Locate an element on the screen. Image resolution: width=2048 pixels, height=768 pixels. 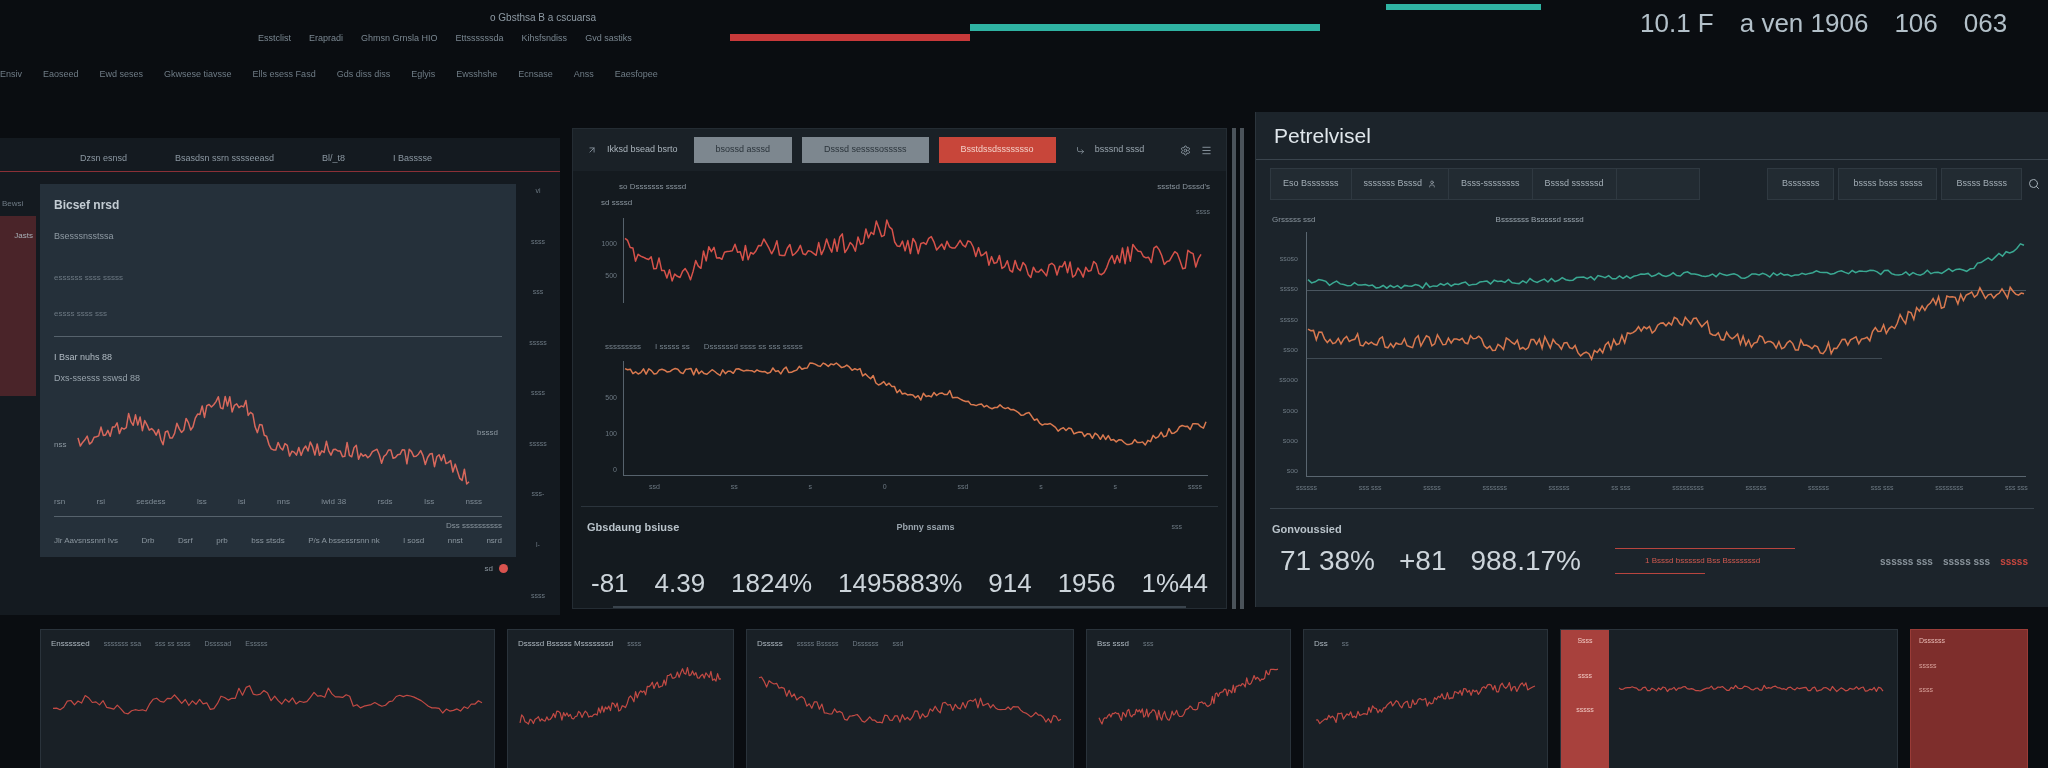
chart-unit: sd ssssd is located at coordinates (616, 203).